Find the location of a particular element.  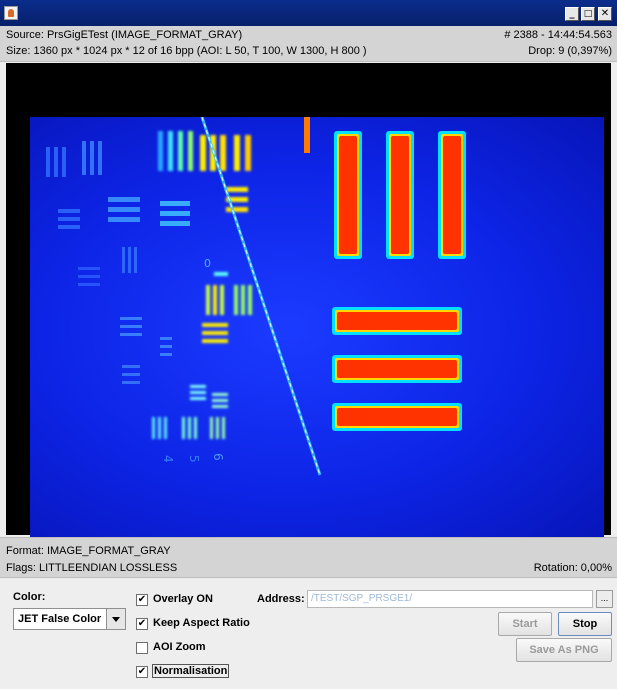

minimize-button: _ is located at coordinates (572, 14).